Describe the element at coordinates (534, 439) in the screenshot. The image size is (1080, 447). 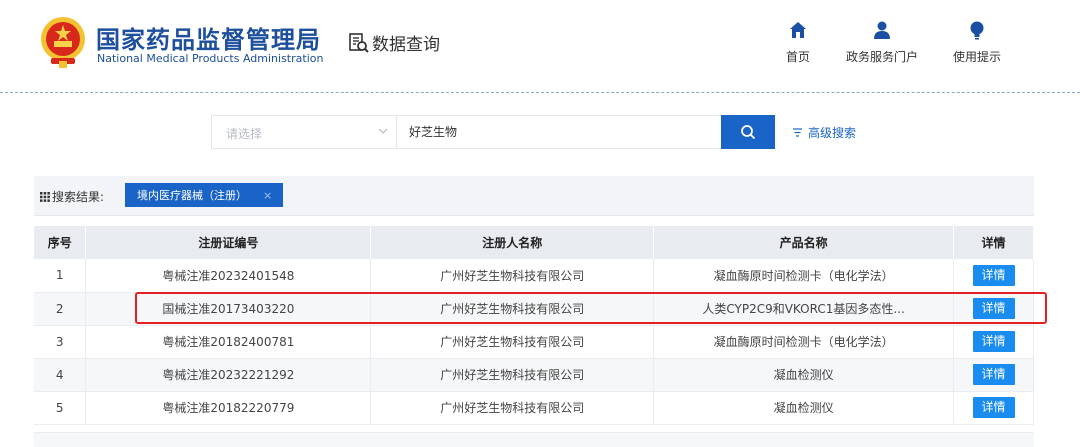
I see `table-footer` at that location.